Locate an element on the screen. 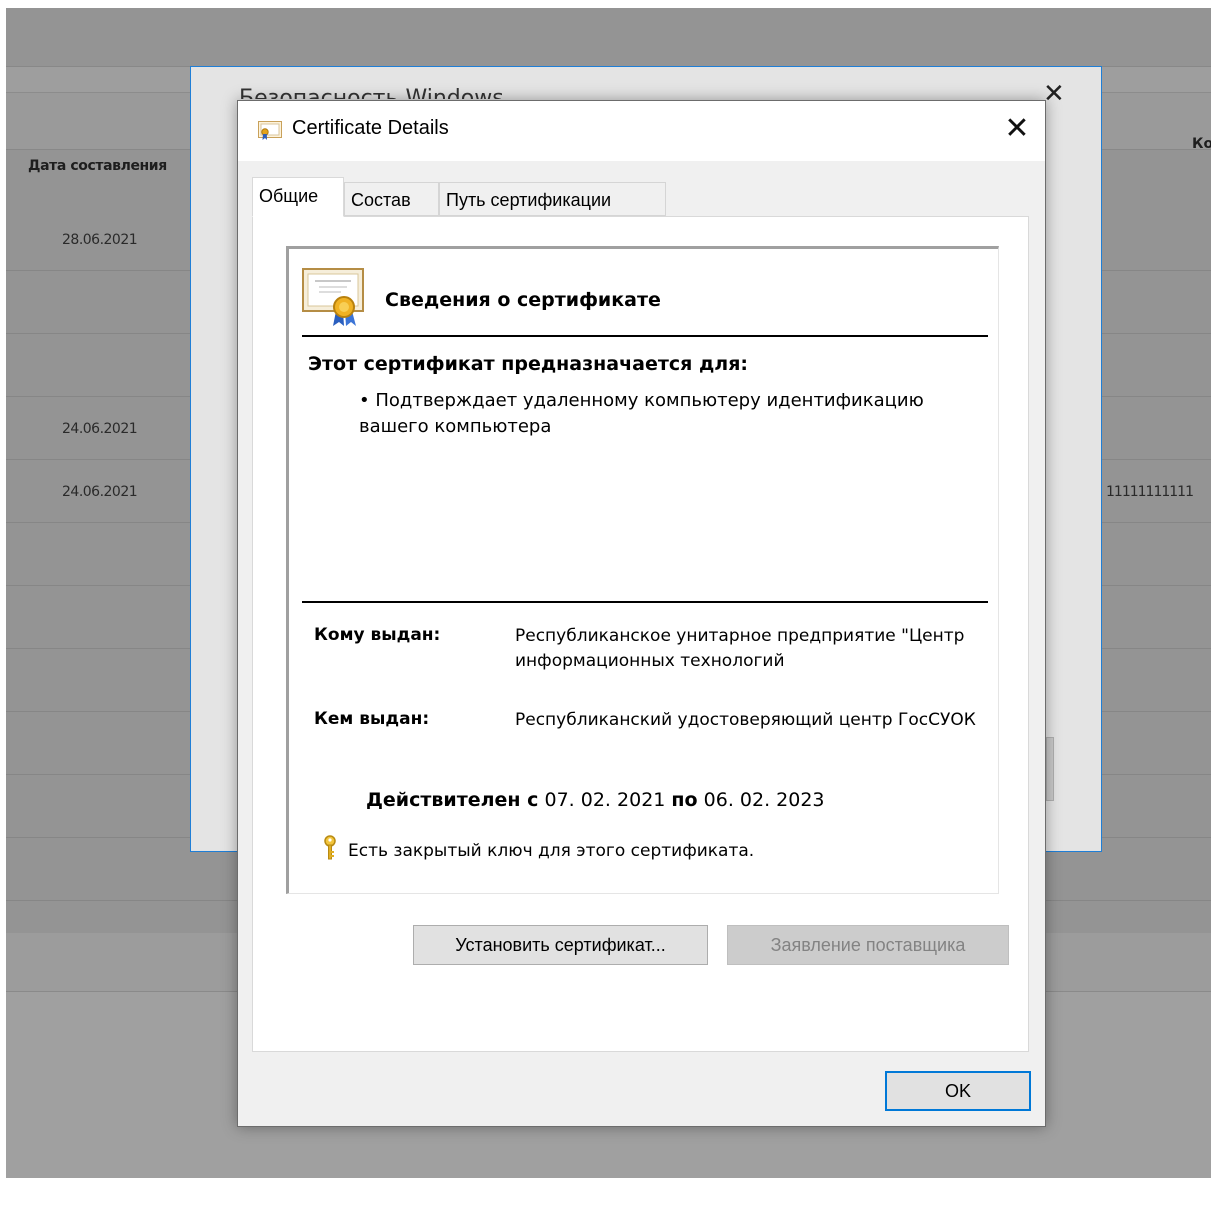 The height and width of the screenshot is (1205, 1211). tab-general: Общие is located at coordinates (298, 197).